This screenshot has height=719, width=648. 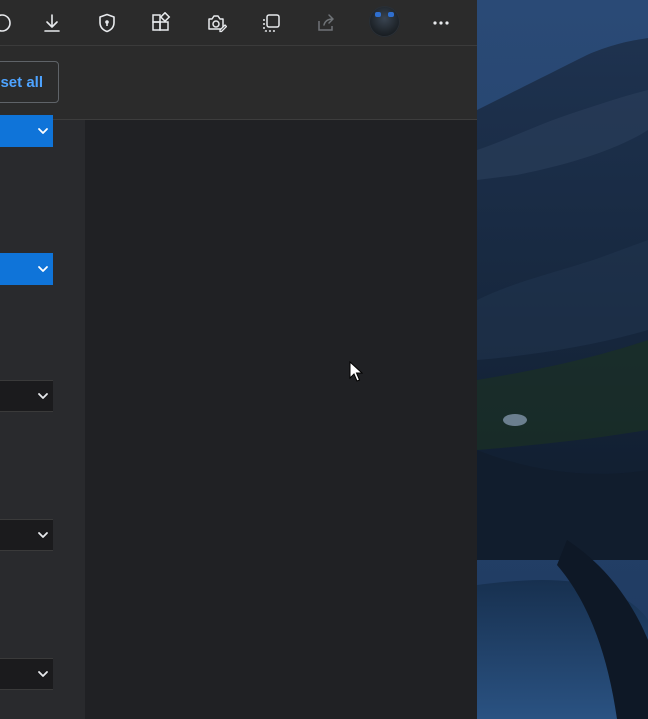 What do you see at coordinates (42, 417) in the screenshot?
I see `settings-list-column` at bounding box center [42, 417].